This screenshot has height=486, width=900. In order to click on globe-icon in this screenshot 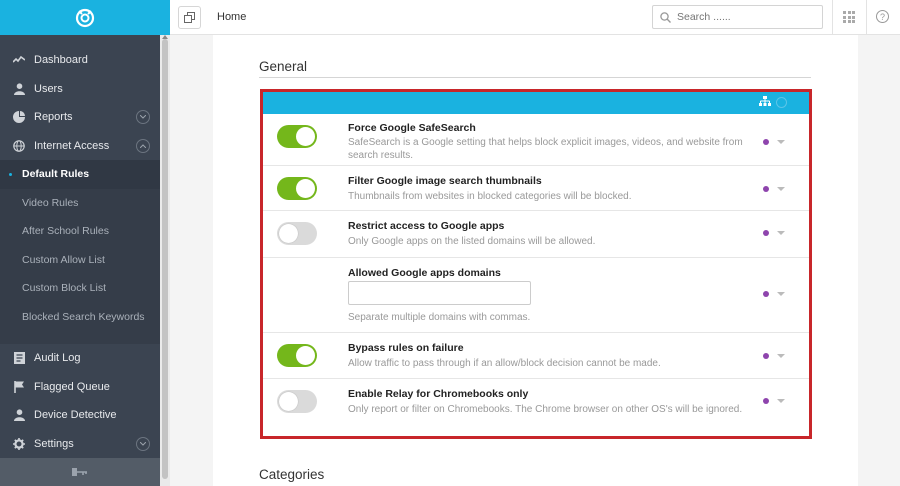, I will do `click(19, 146)`.